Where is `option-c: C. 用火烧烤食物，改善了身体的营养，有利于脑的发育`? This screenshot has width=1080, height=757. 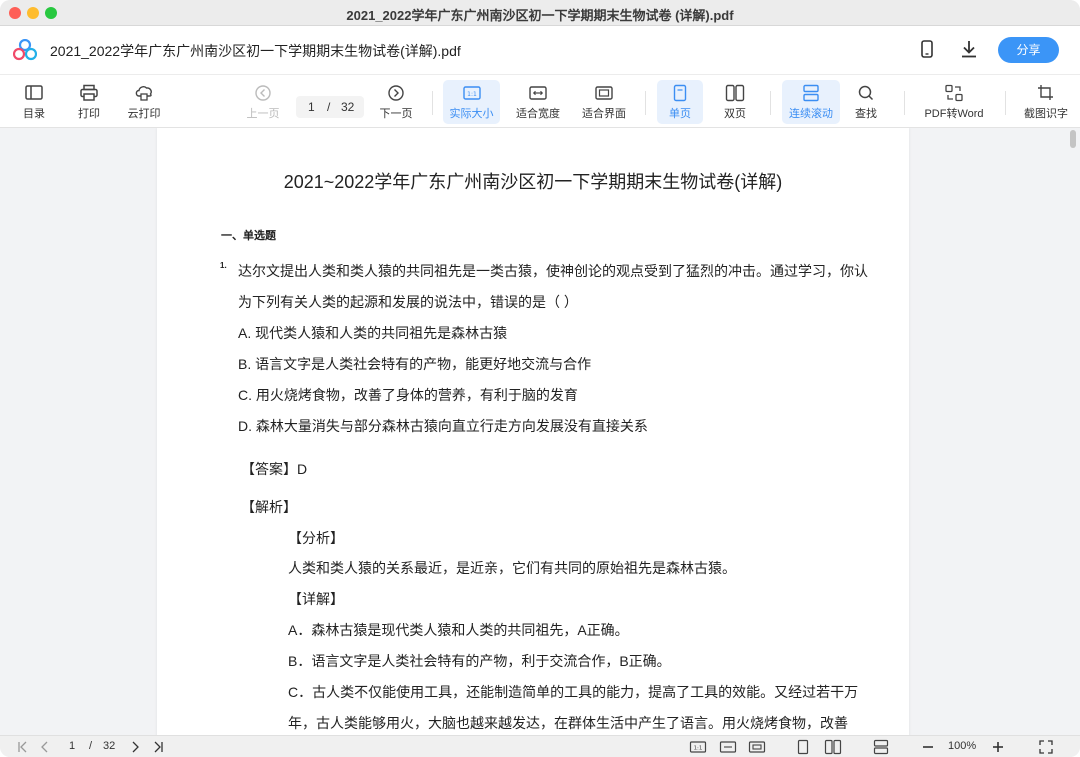 option-c: C. 用火烧烤食物，改善了身体的营养，有利于脑的发育 is located at coordinates (408, 395).